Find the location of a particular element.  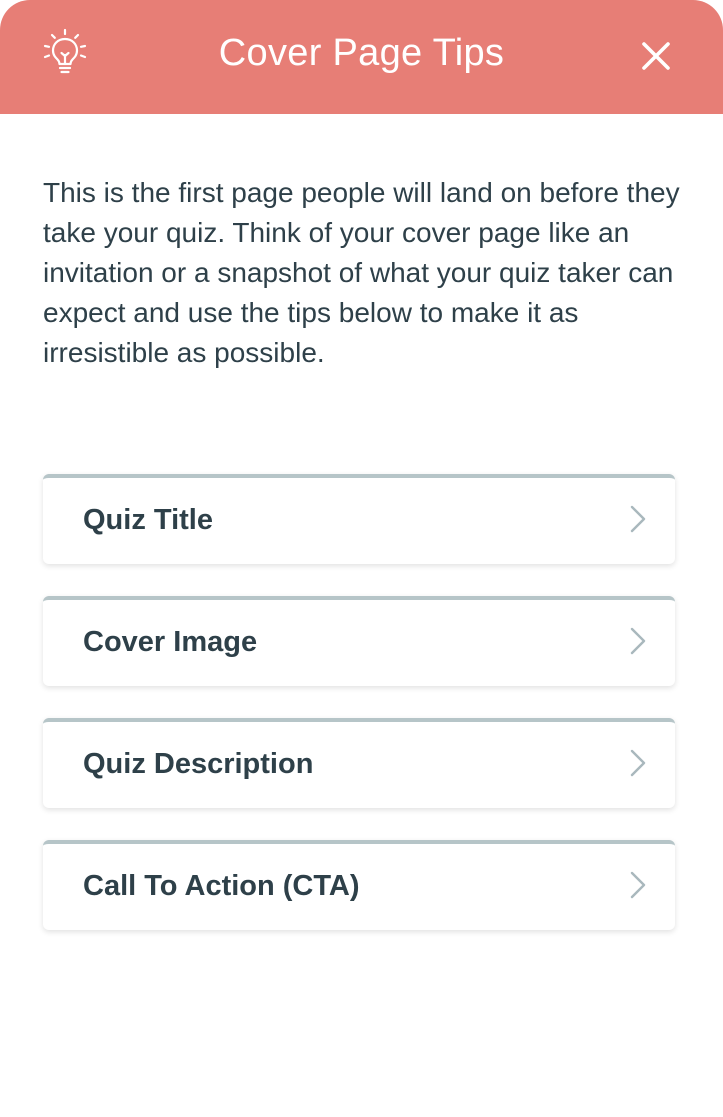

tip-call-to-action: Call To Action (CTA) is located at coordinates (359, 885).